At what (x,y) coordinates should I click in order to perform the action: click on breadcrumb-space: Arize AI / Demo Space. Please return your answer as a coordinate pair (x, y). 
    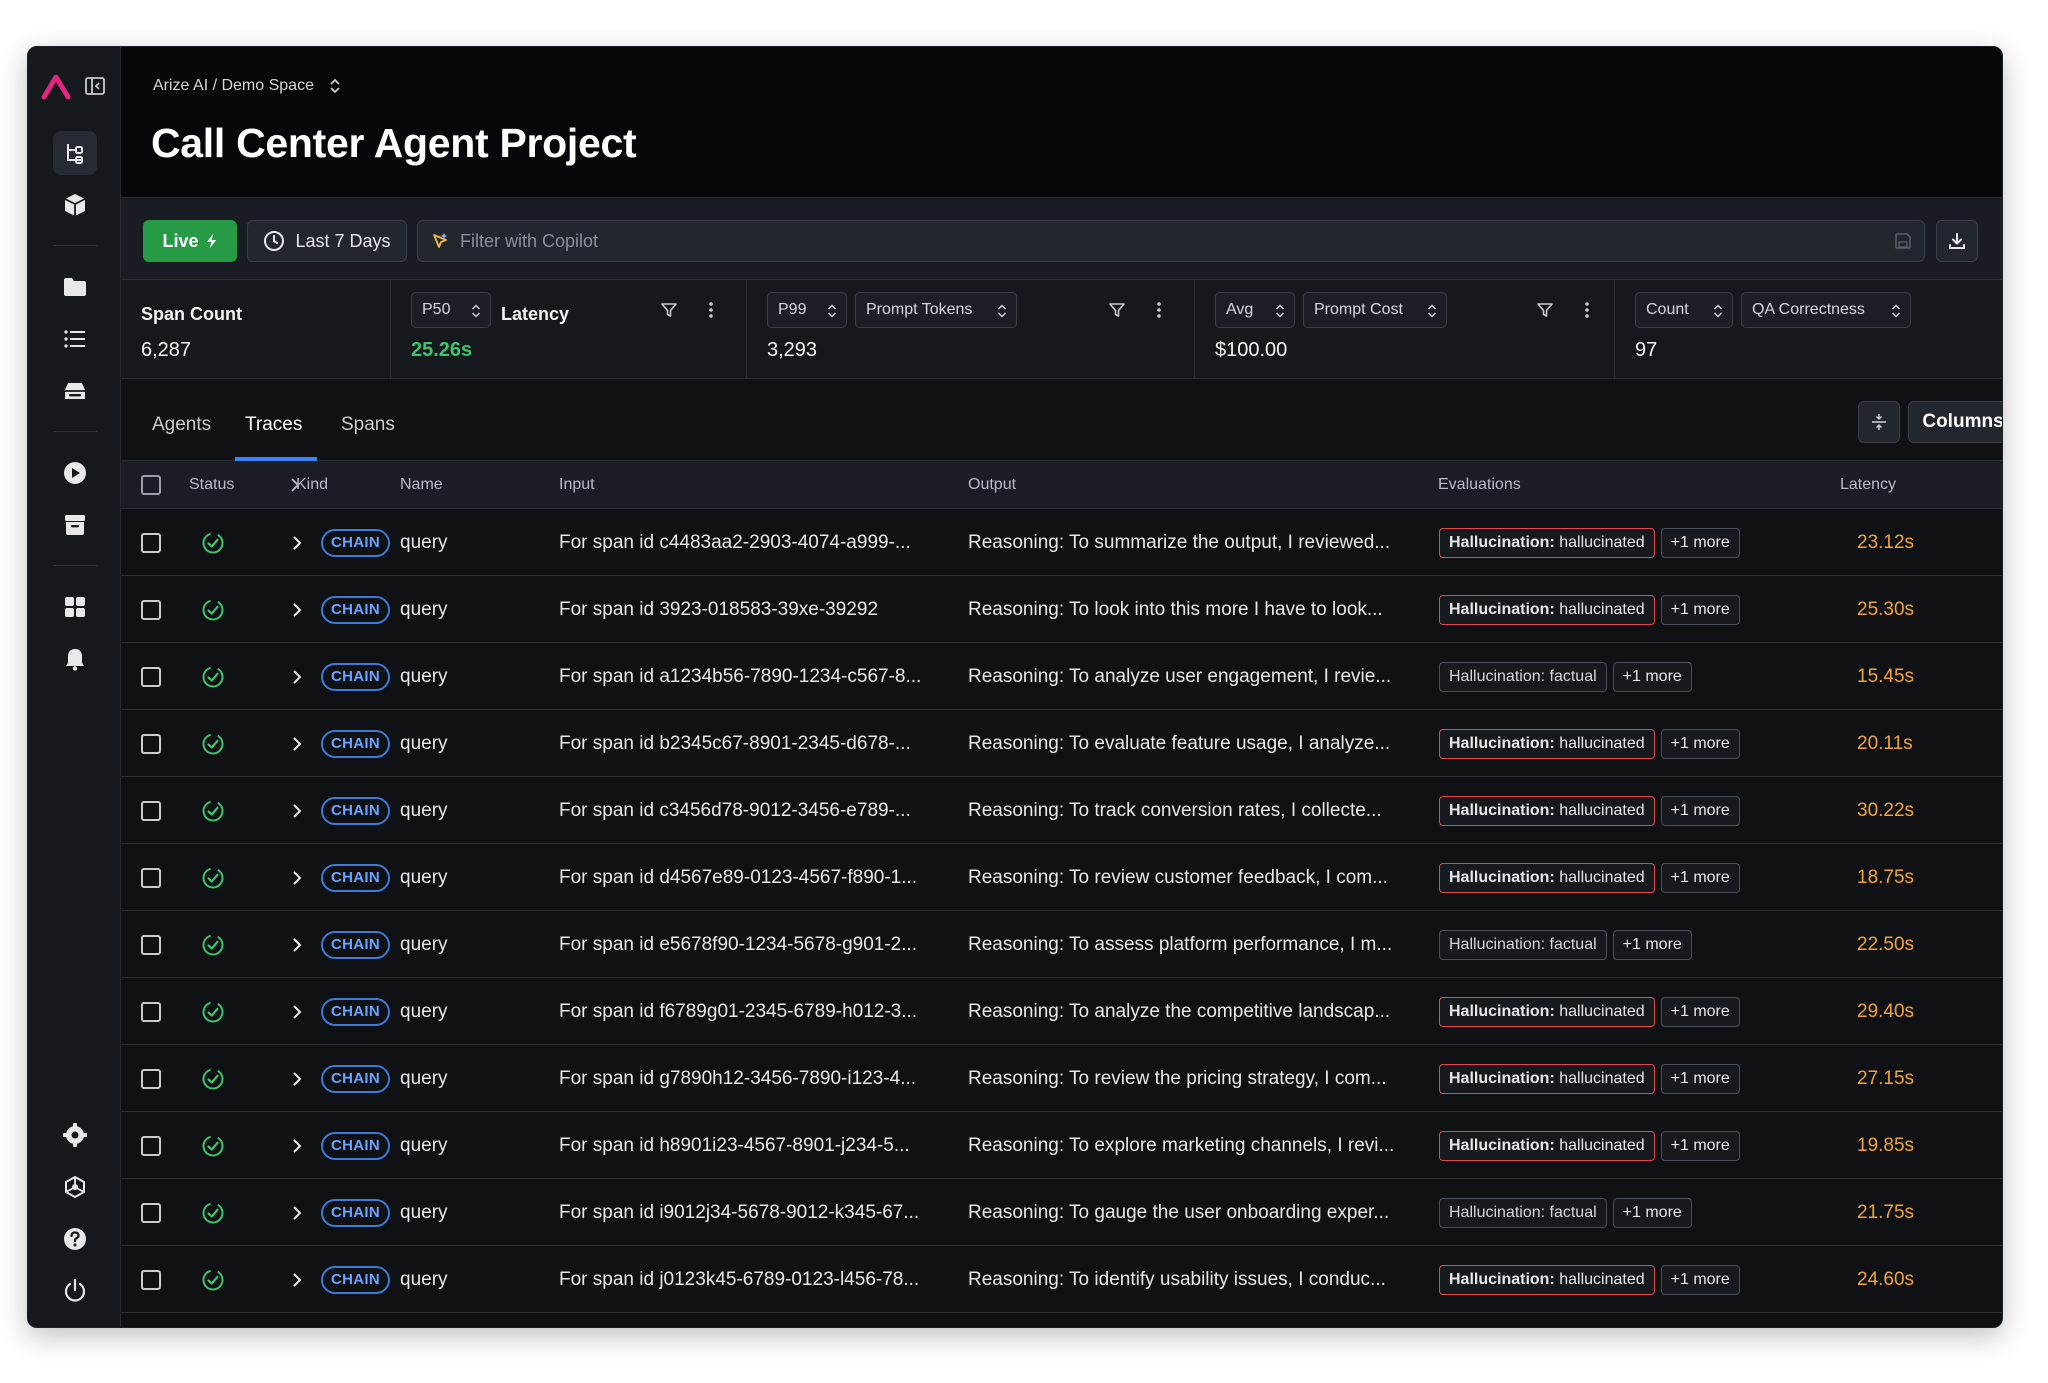
    Looking at the image, I should click on (233, 86).